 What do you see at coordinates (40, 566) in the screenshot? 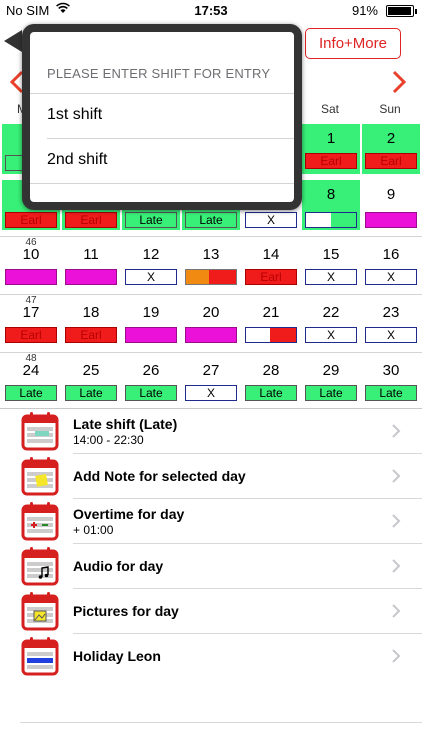
I see `calendar-audio-icon` at bounding box center [40, 566].